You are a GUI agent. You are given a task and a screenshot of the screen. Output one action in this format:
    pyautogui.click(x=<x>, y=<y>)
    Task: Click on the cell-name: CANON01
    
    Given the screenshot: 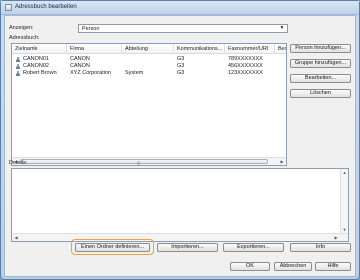 What is the action you would take?
    pyautogui.click(x=36, y=59)
    